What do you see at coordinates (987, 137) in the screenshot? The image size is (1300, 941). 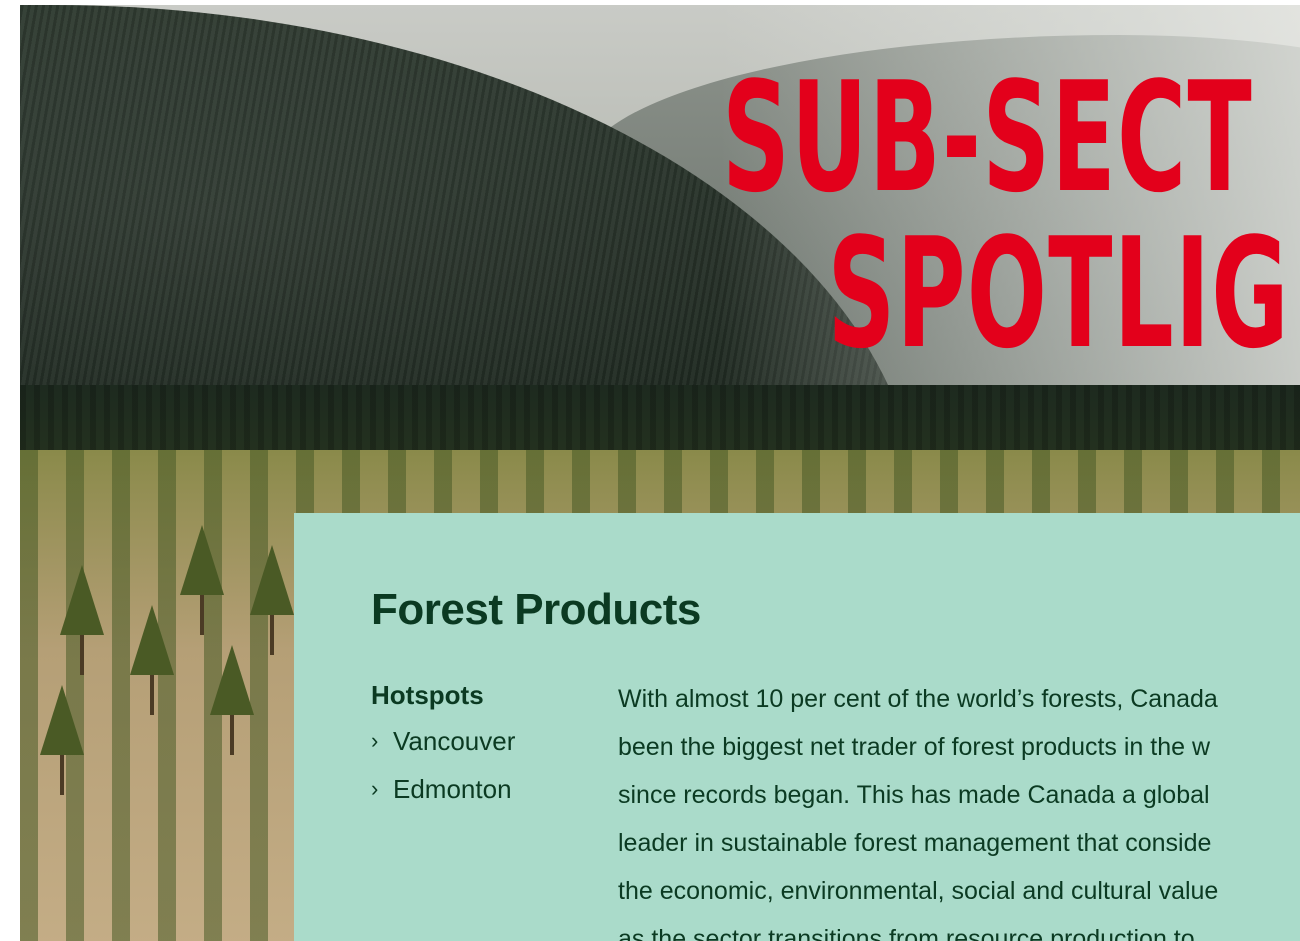 I see `section-heading-line-1: SUB-SECT` at bounding box center [987, 137].